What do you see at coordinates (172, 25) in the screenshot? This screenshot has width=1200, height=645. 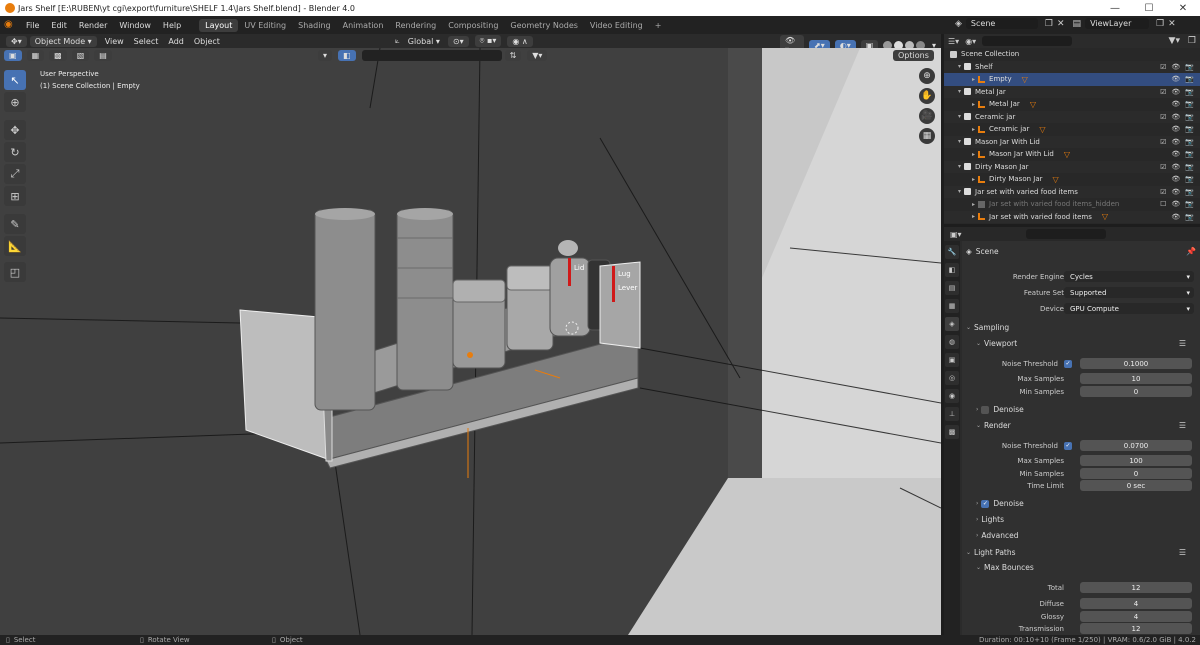 I see `menu-help: Help` at bounding box center [172, 25].